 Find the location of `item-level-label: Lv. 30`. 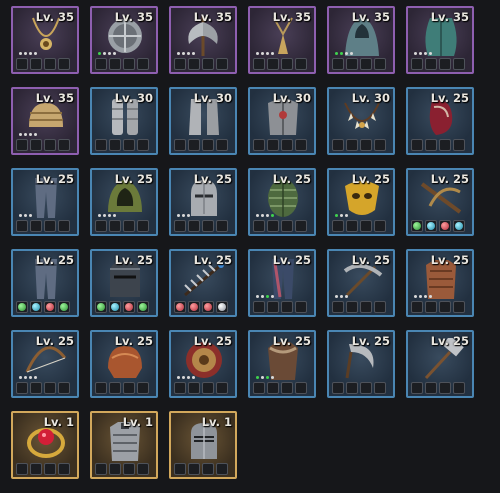

item-level-label: Lv. 30 is located at coordinates (133, 98).